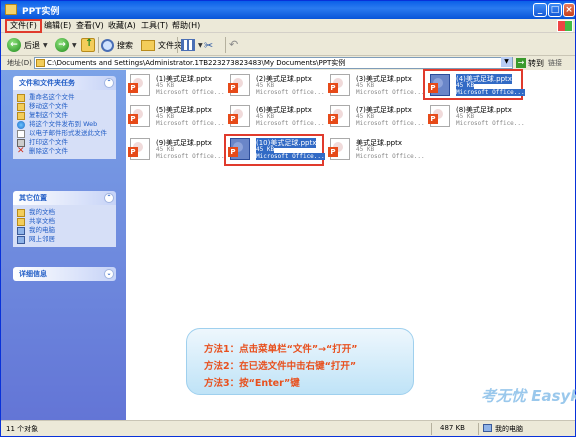 This screenshot has width=576, height=437. I want to click on menu-edit: 编辑(E), so click(57, 26).